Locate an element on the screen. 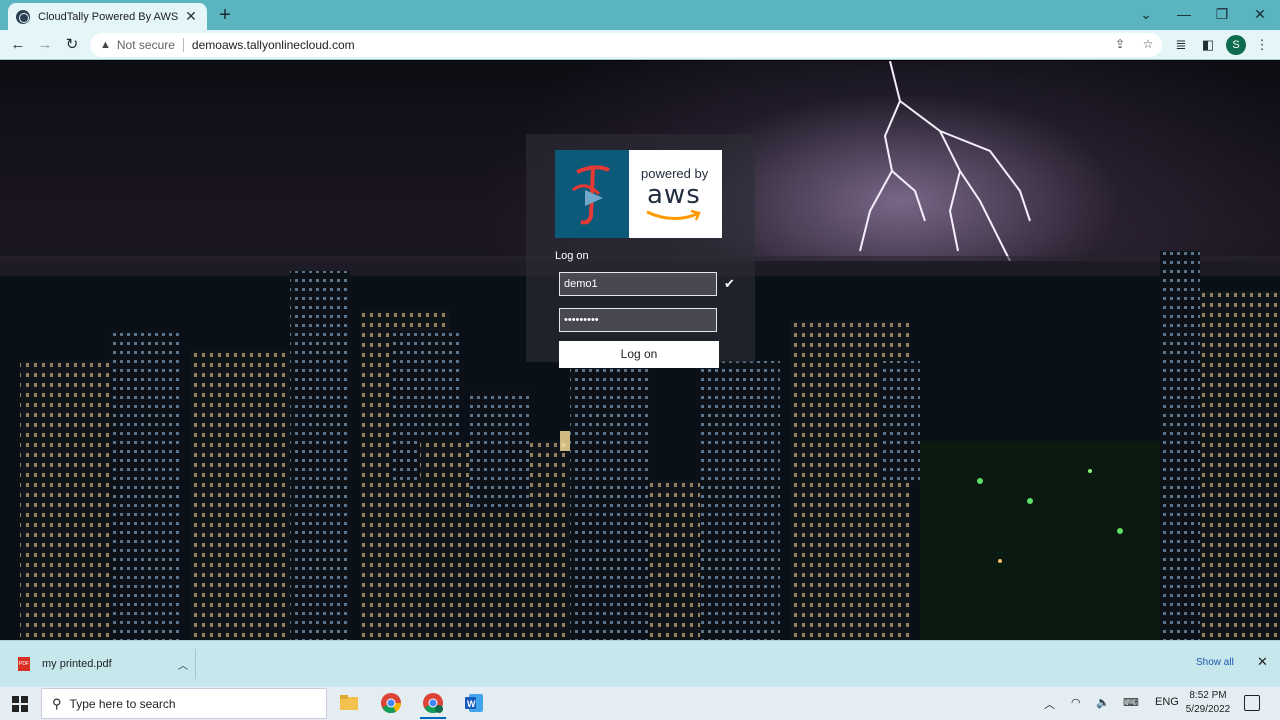 This screenshot has width=1280, height=720. download-file-name: my printed.pdf is located at coordinates (106, 664).